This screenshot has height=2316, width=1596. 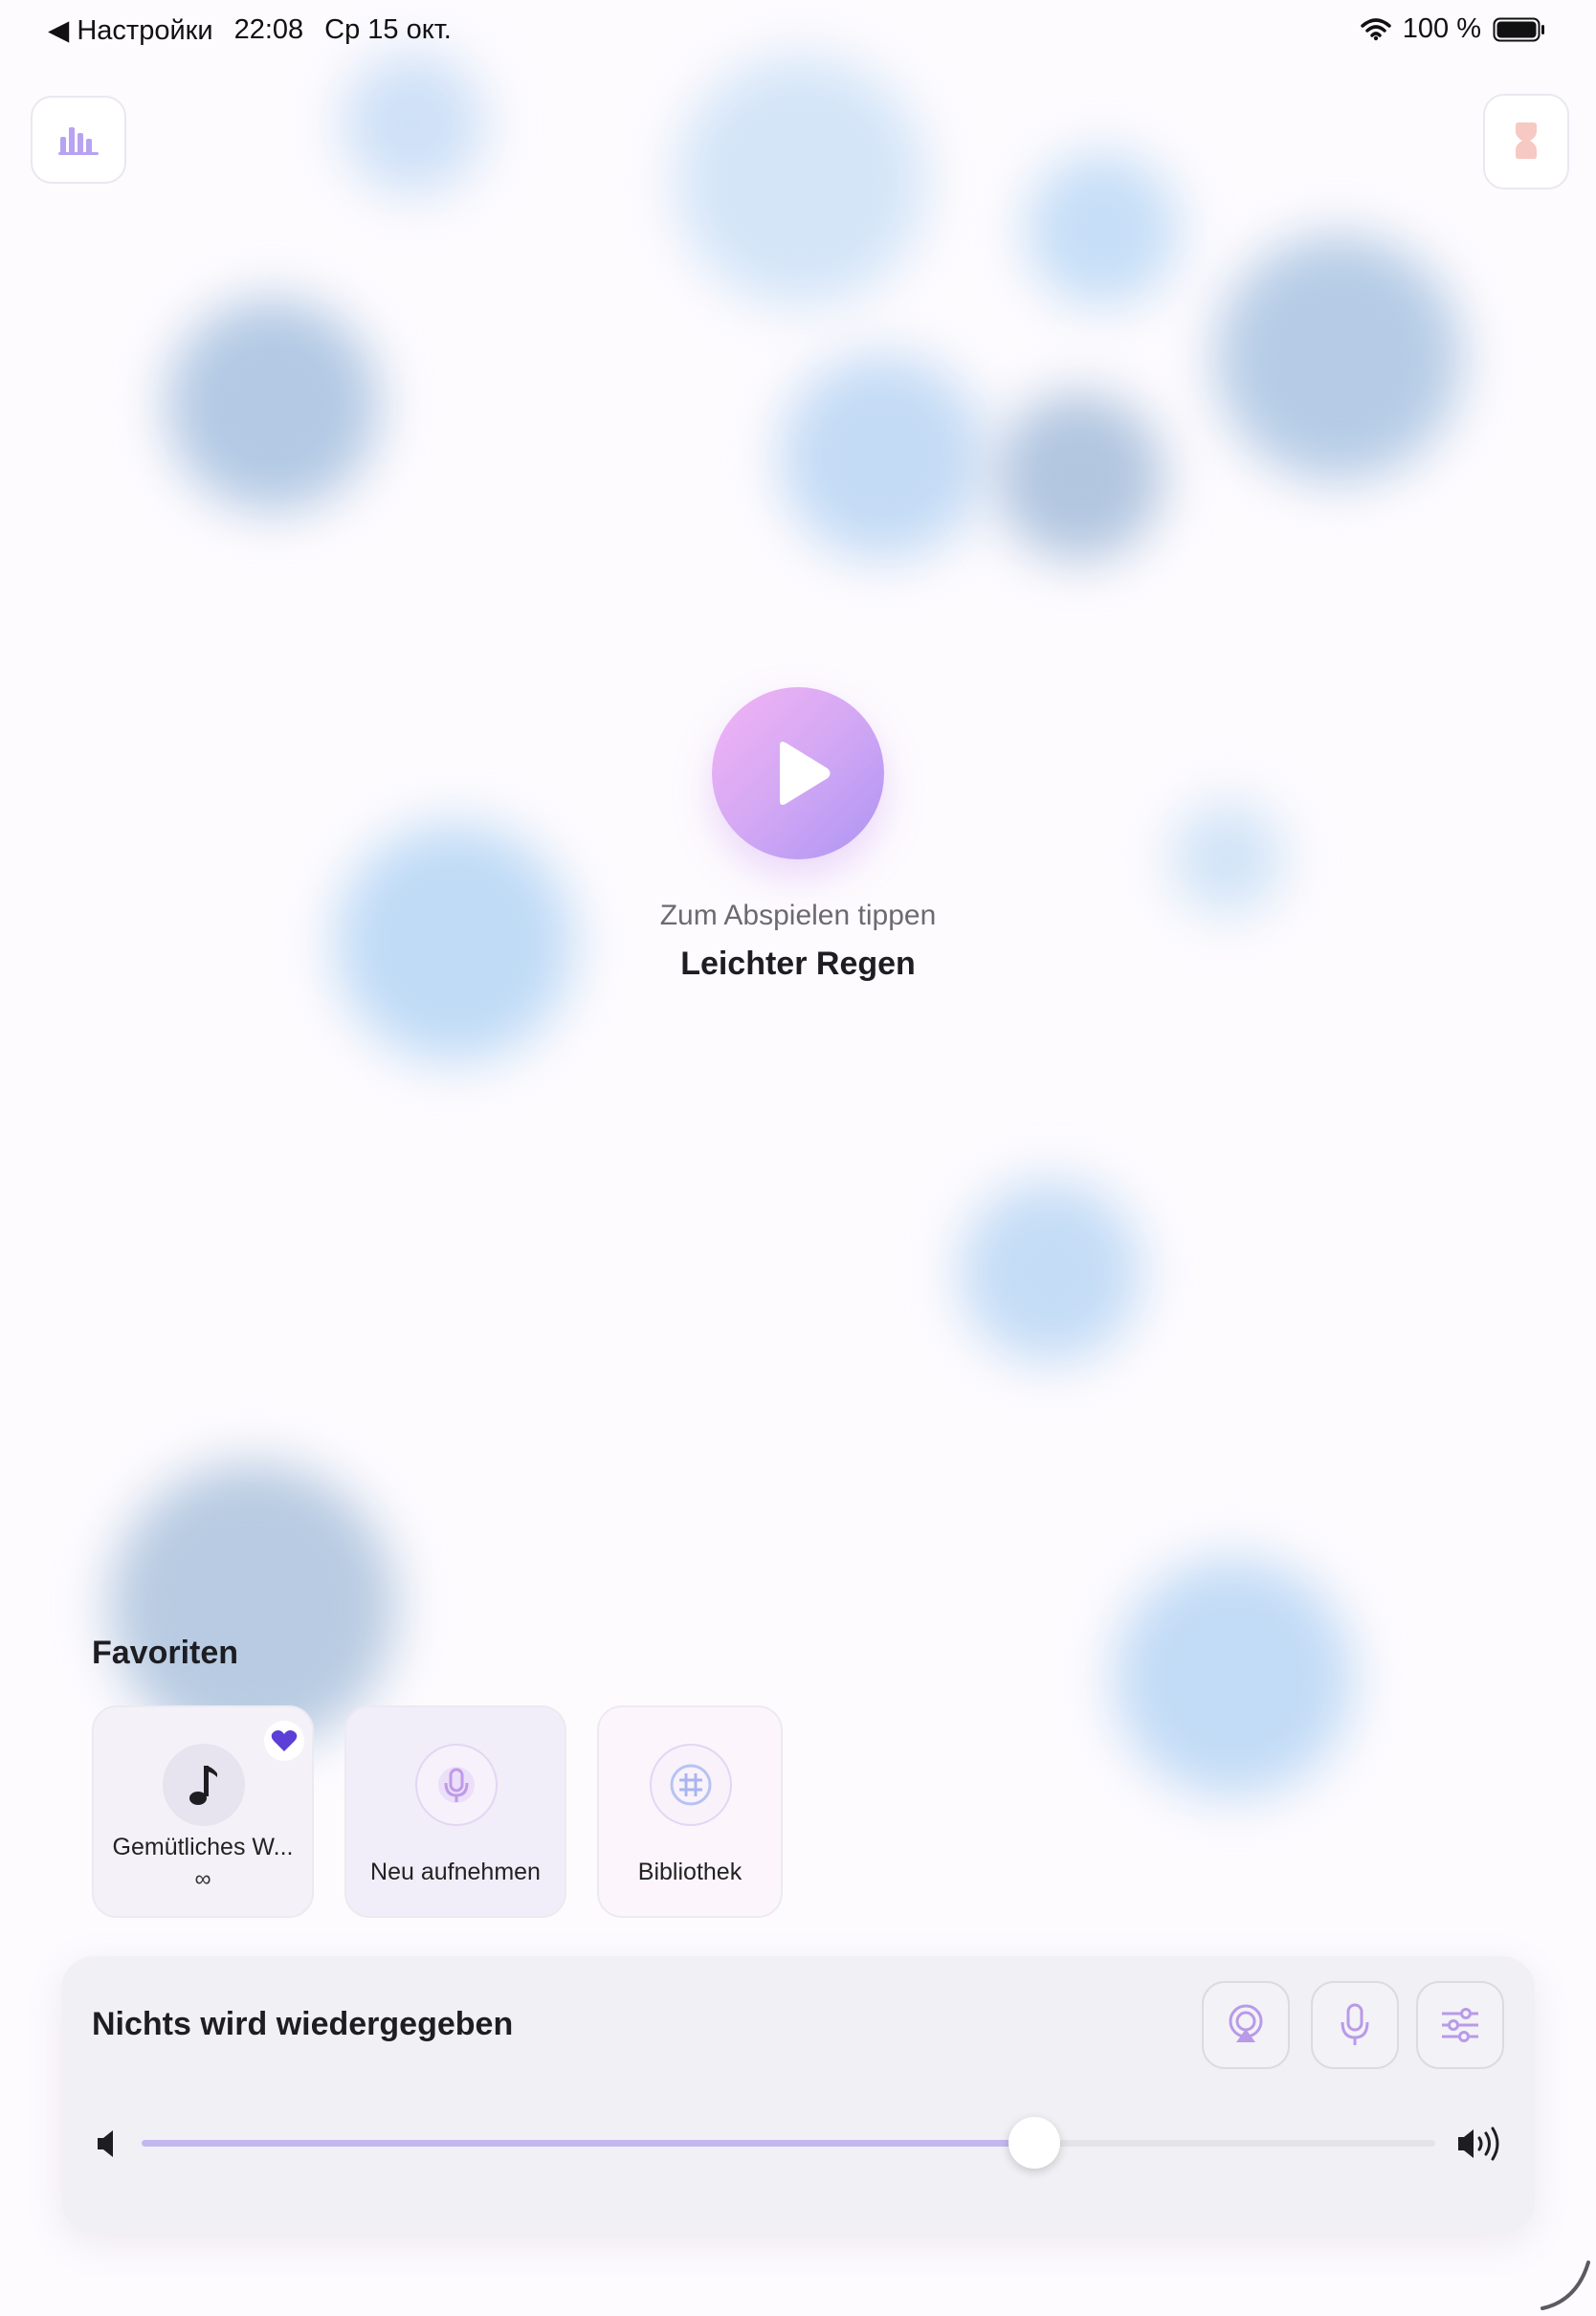 I want to click on sound-settings-button, so click(x=1460, y=2025).